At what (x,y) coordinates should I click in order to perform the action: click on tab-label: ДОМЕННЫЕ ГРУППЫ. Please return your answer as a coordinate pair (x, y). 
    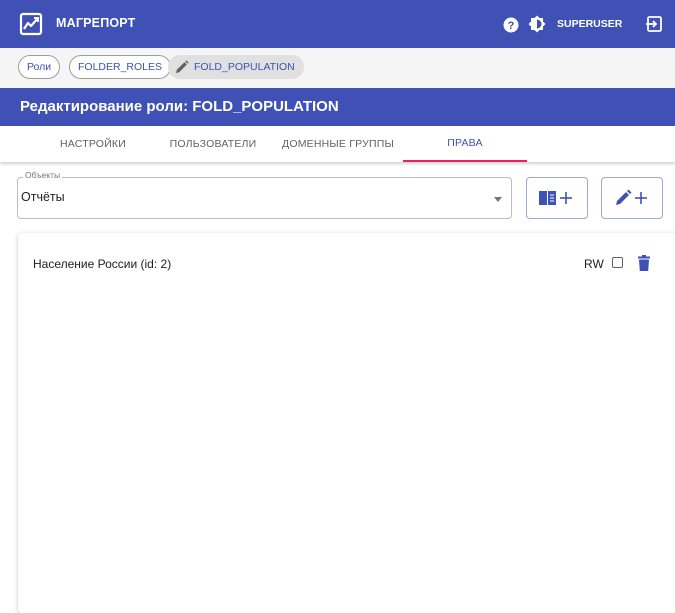
    Looking at the image, I should click on (338, 144).